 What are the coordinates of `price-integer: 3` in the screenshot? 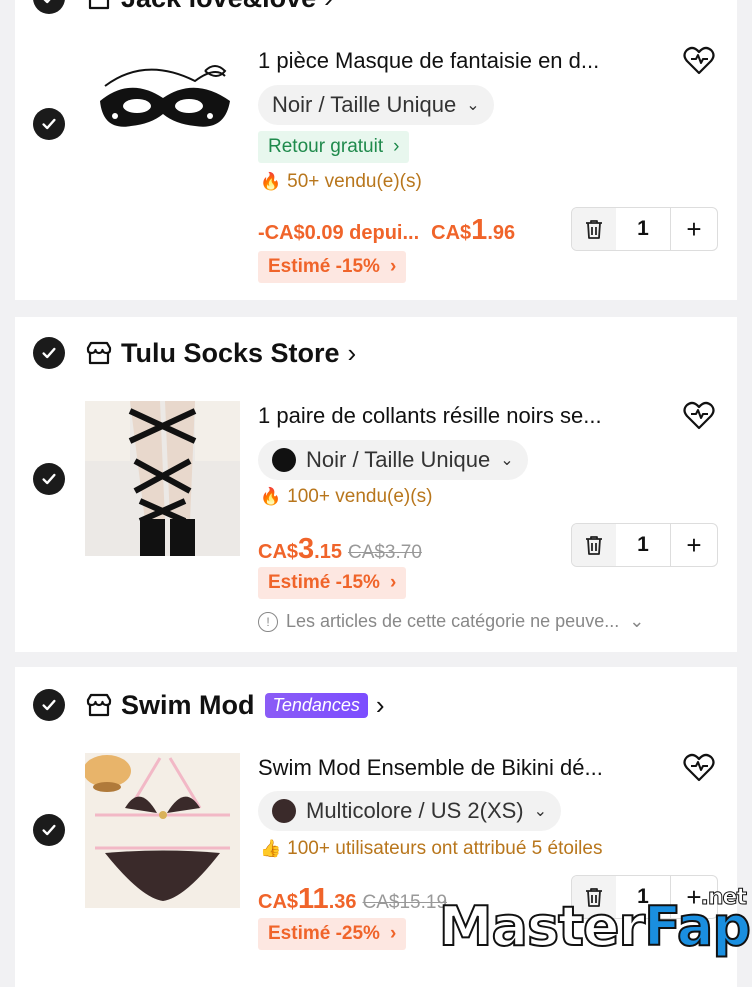 It's located at (306, 549).